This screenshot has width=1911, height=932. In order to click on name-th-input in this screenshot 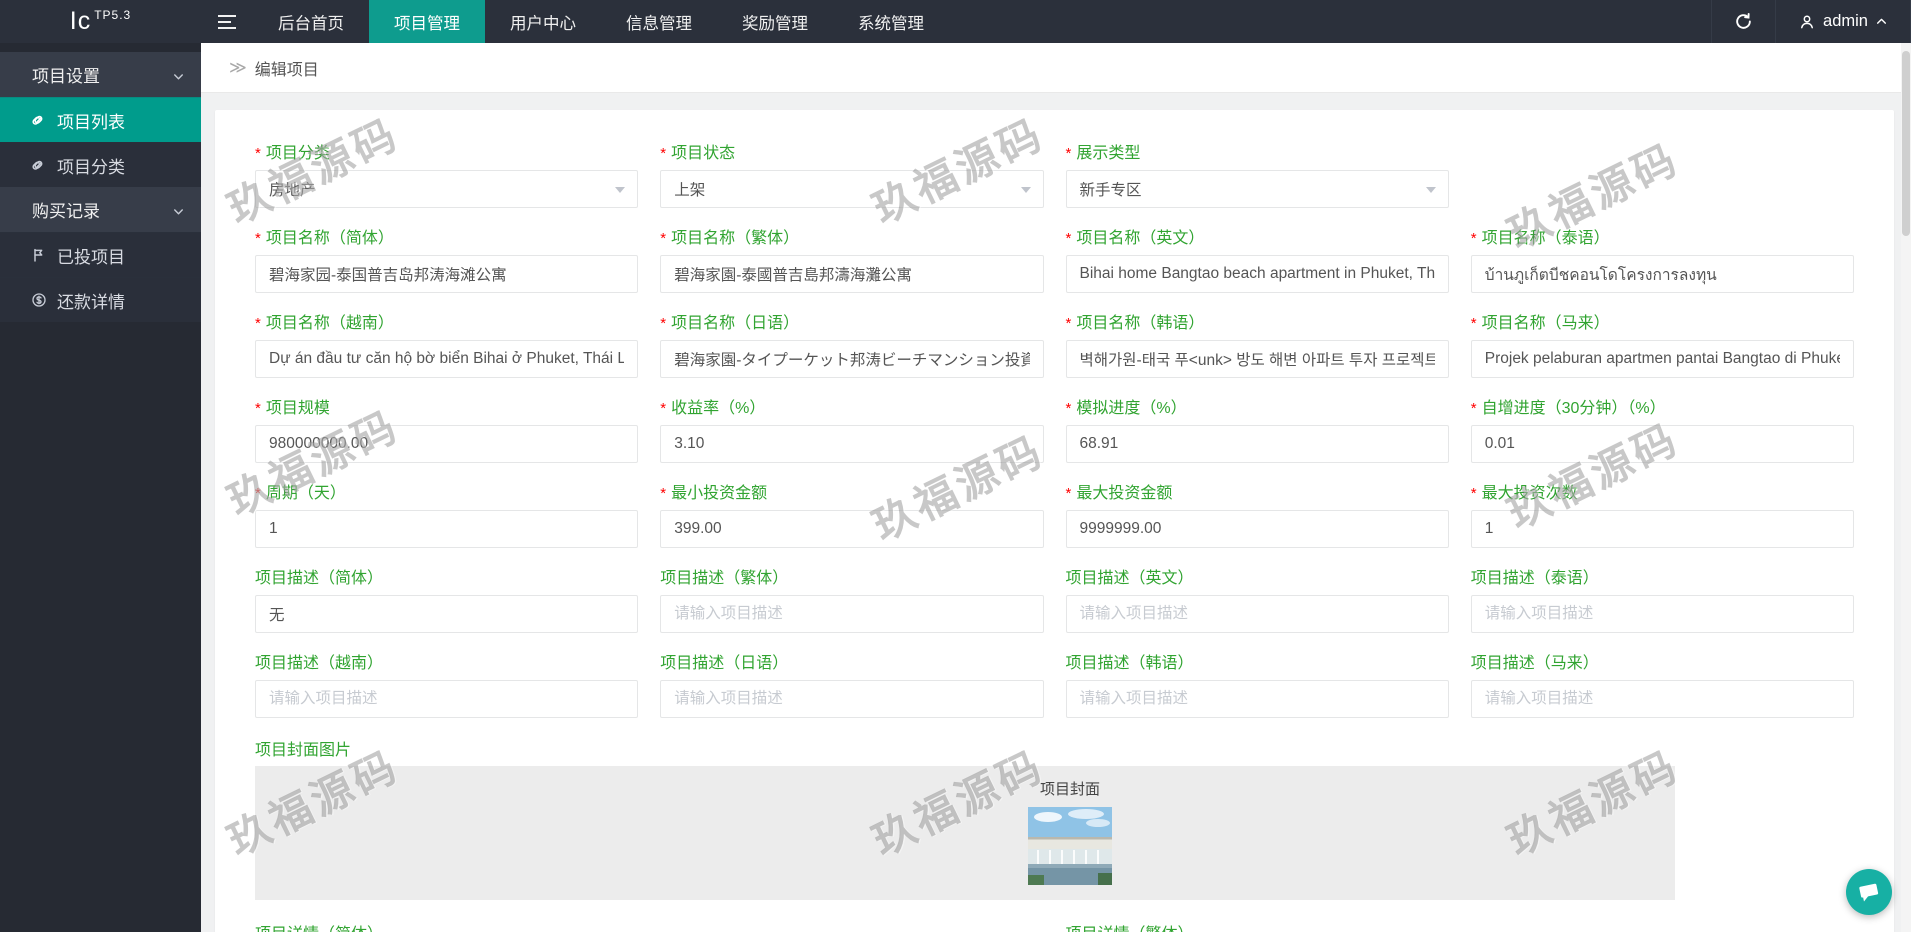, I will do `click(1662, 274)`.